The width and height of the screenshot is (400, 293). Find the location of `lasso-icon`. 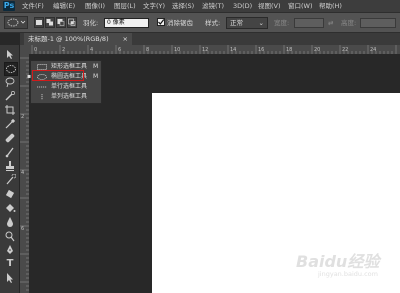

lasso-icon is located at coordinates (10, 82).